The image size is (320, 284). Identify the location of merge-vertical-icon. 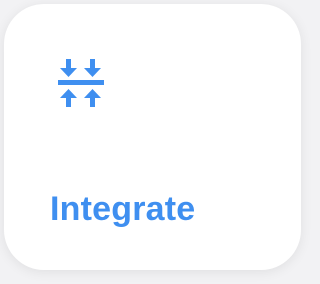
(81, 83).